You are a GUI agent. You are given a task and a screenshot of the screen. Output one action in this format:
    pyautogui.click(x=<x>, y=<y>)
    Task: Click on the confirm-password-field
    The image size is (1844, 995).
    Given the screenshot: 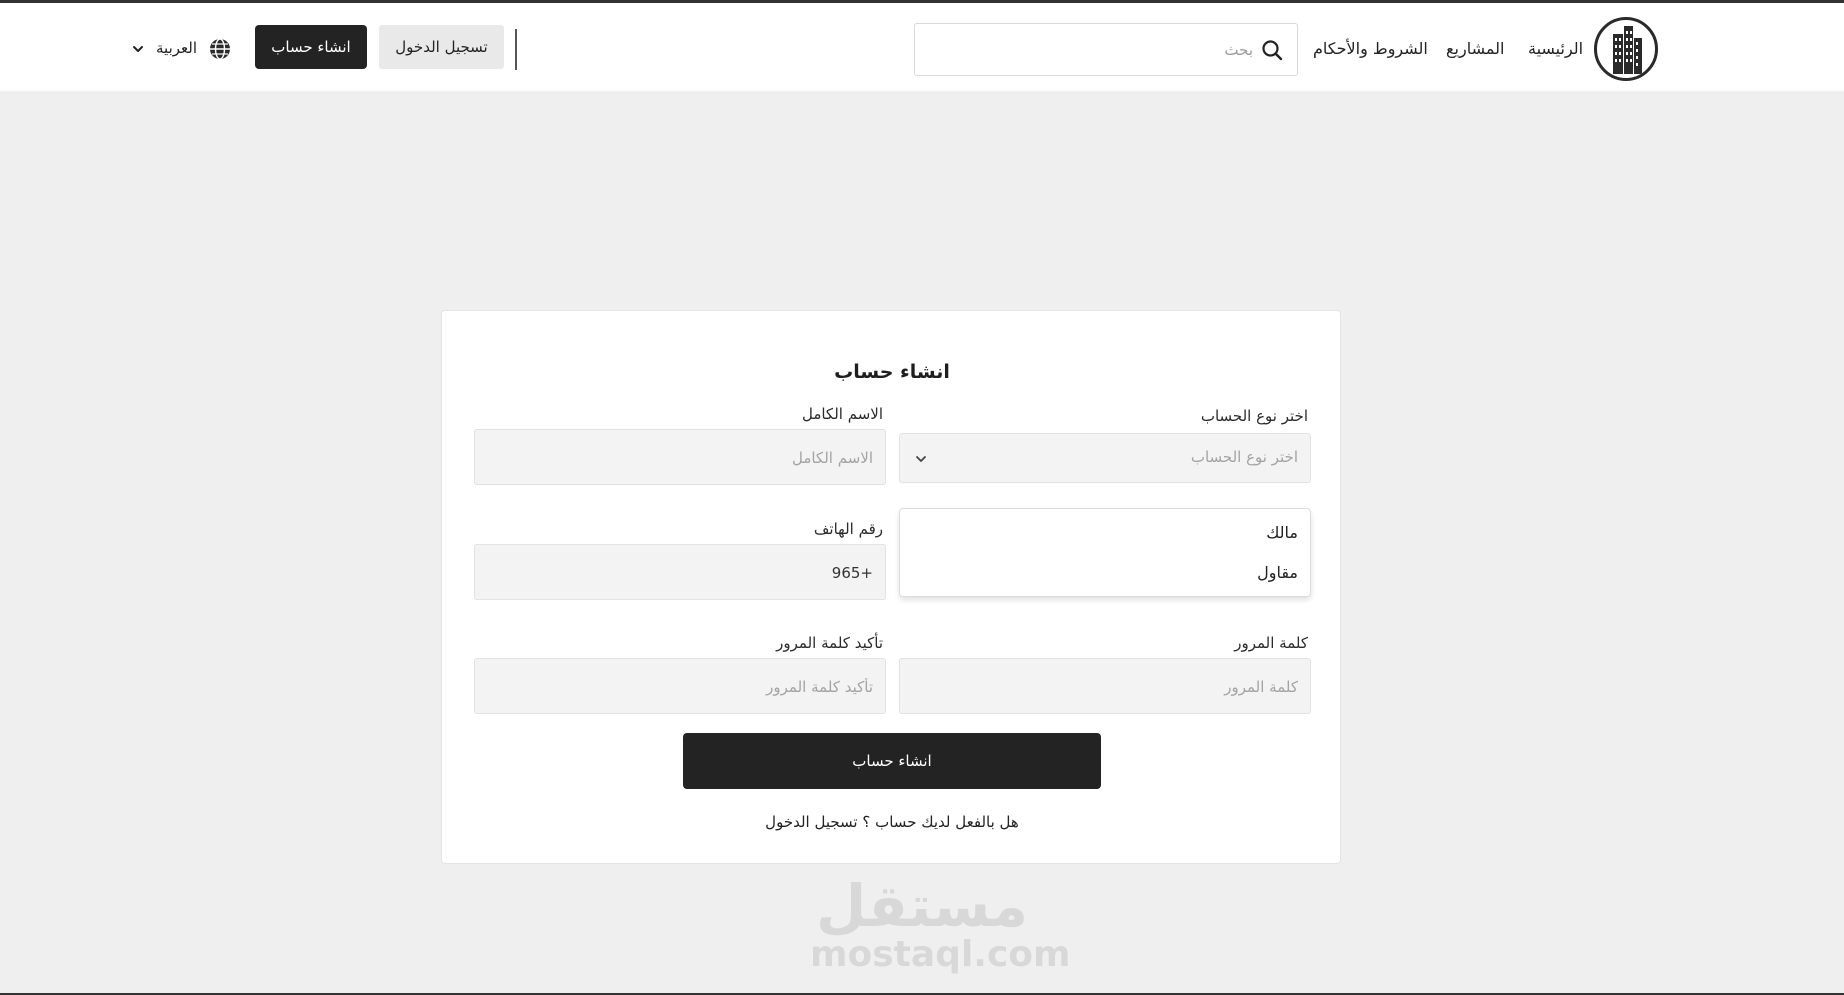 What is the action you would take?
    pyautogui.click(x=680, y=686)
    